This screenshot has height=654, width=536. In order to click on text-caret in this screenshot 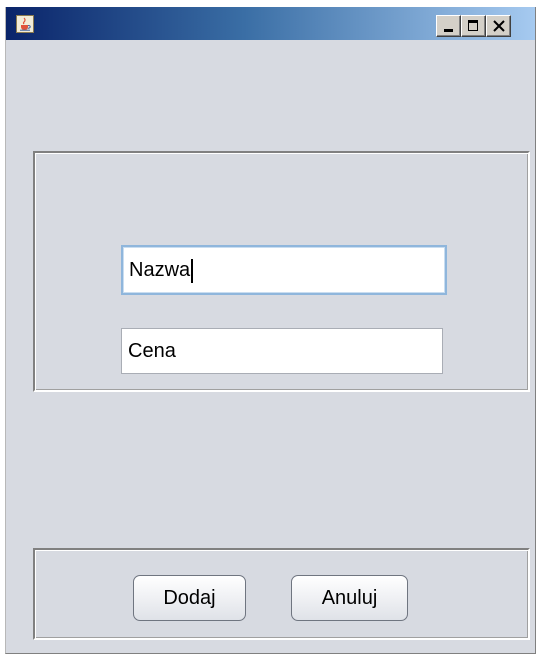, I will do `click(192, 270)`.